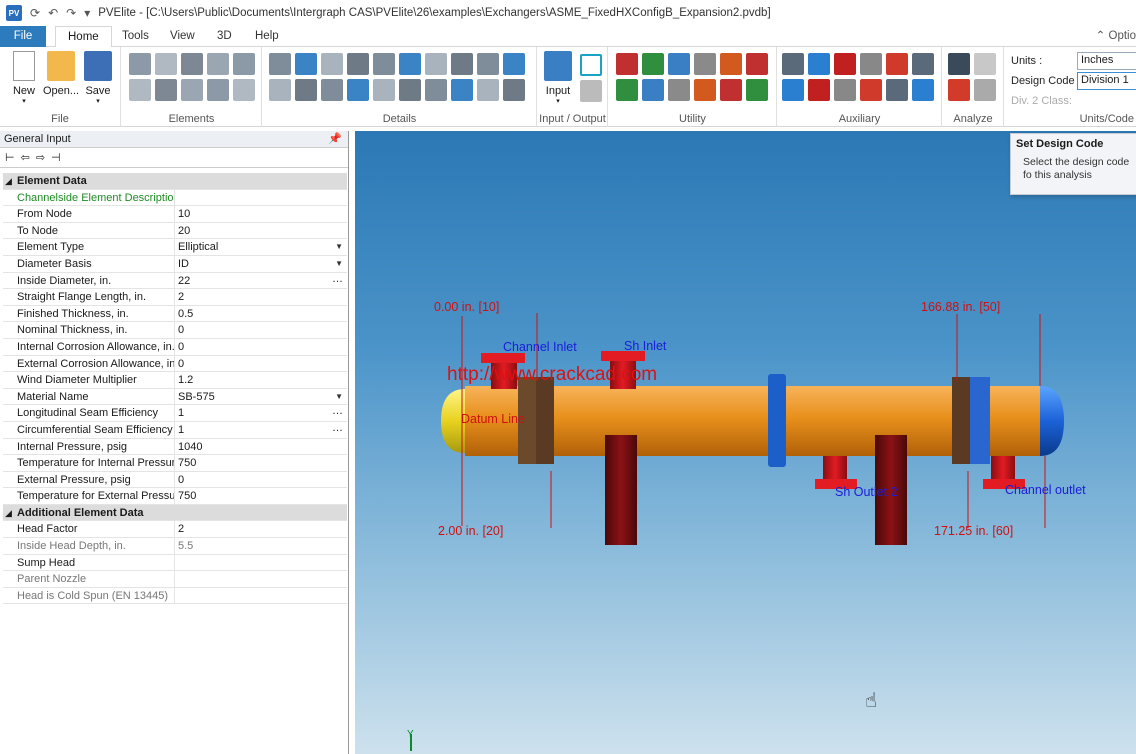 Image resolution: width=1136 pixels, height=754 pixels. Describe the element at coordinates (793, 64) in the screenshot. I see `auxiliary-tool-1-icon` at that location.